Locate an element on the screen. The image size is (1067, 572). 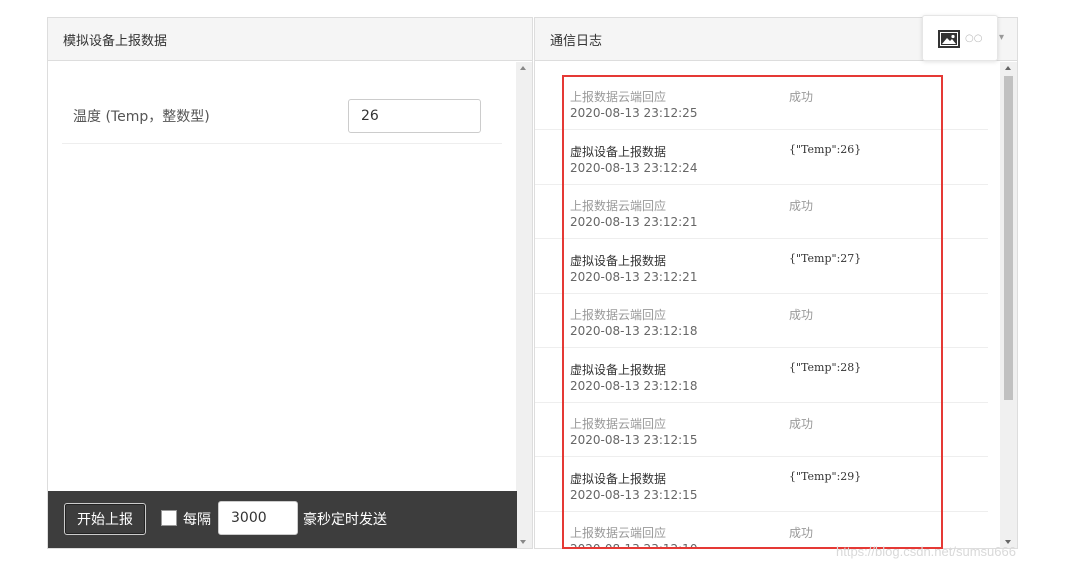
scroll-down-arrow-icon is located at coordinates (523, 542).